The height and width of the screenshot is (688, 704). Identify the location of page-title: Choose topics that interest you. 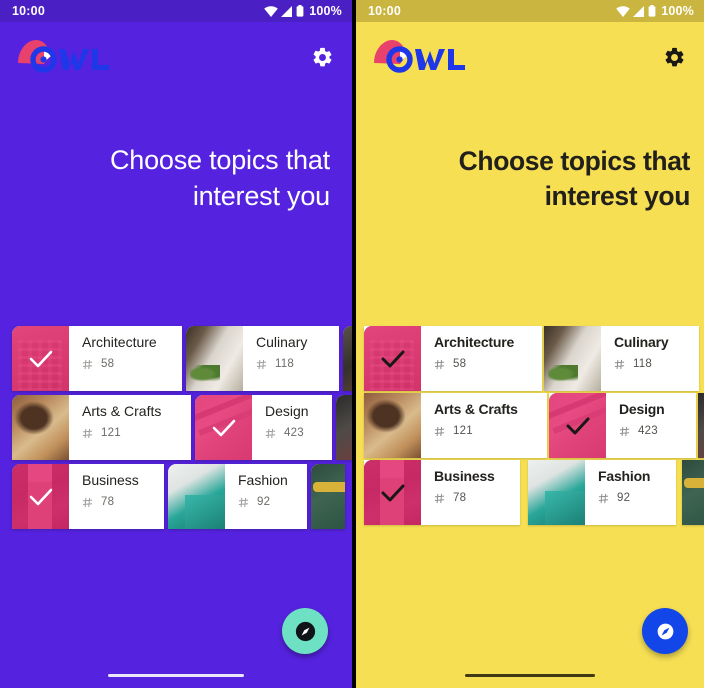
(574, 178).